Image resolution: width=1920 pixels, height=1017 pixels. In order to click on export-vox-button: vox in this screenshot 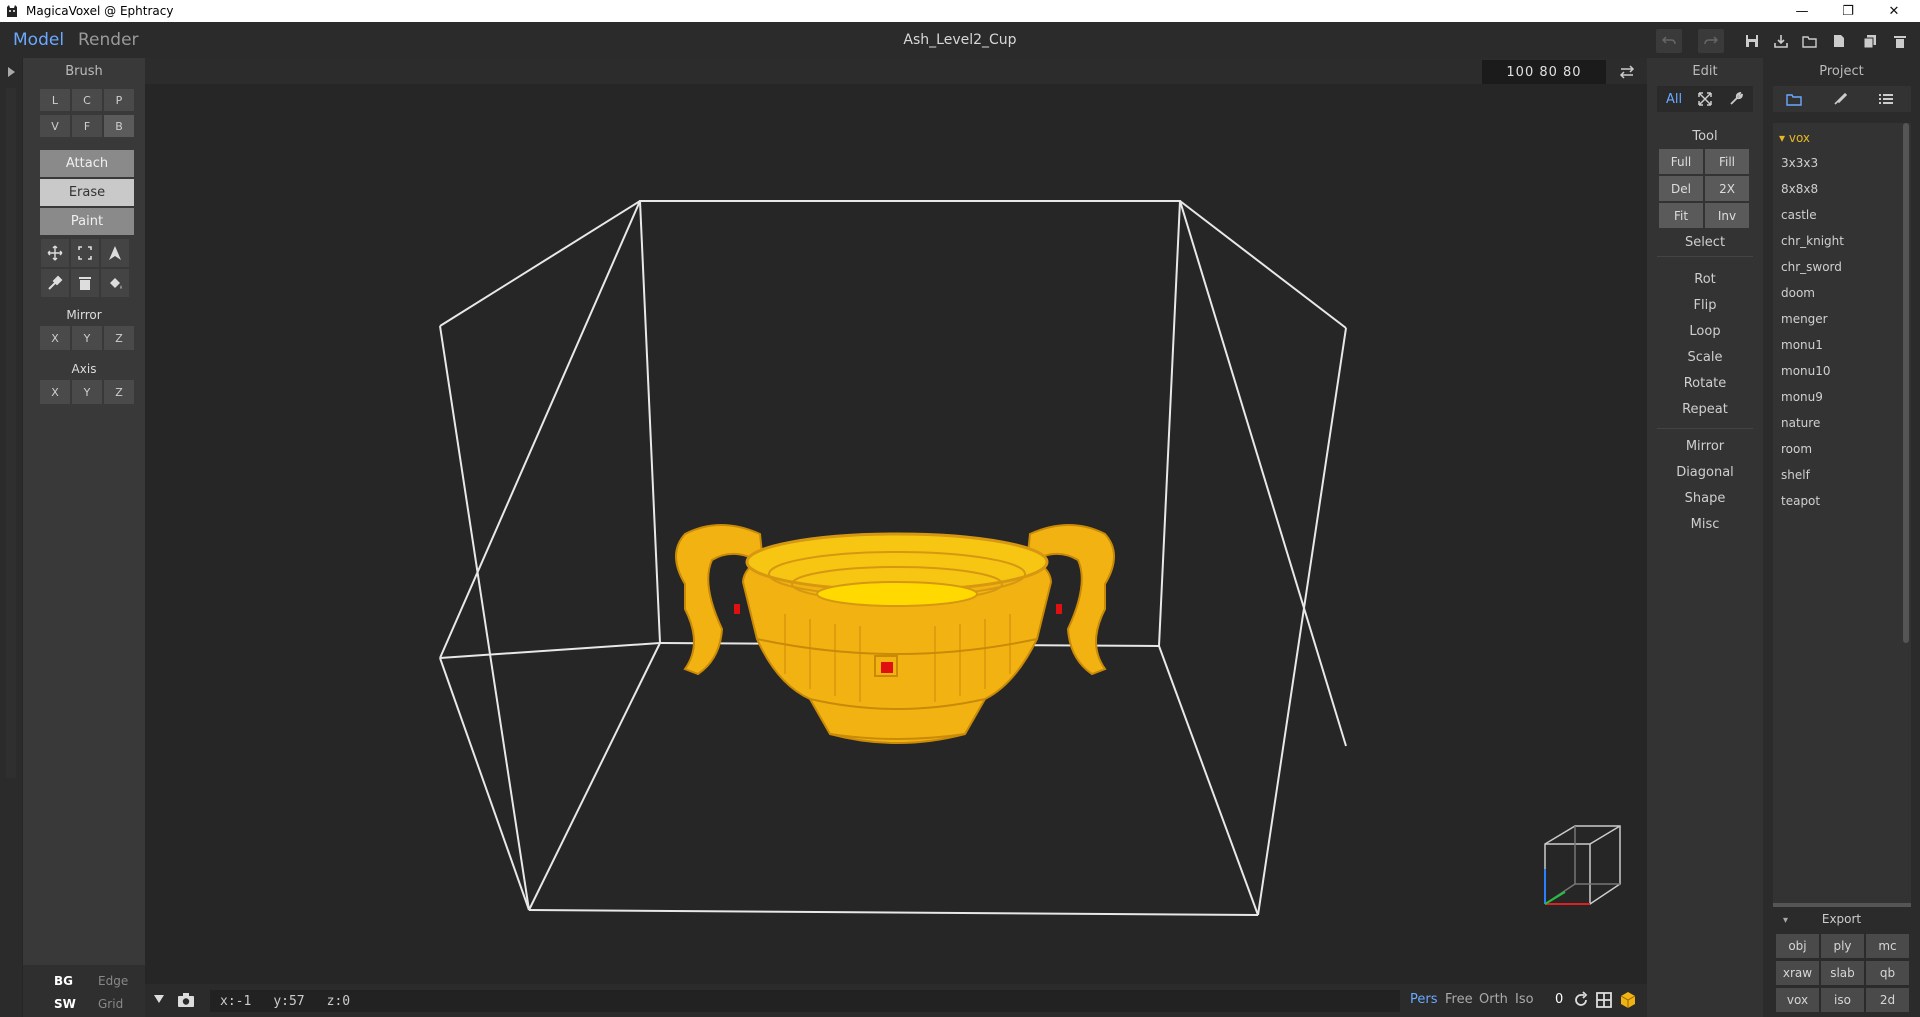, I will do `click(1797, 1000)`.